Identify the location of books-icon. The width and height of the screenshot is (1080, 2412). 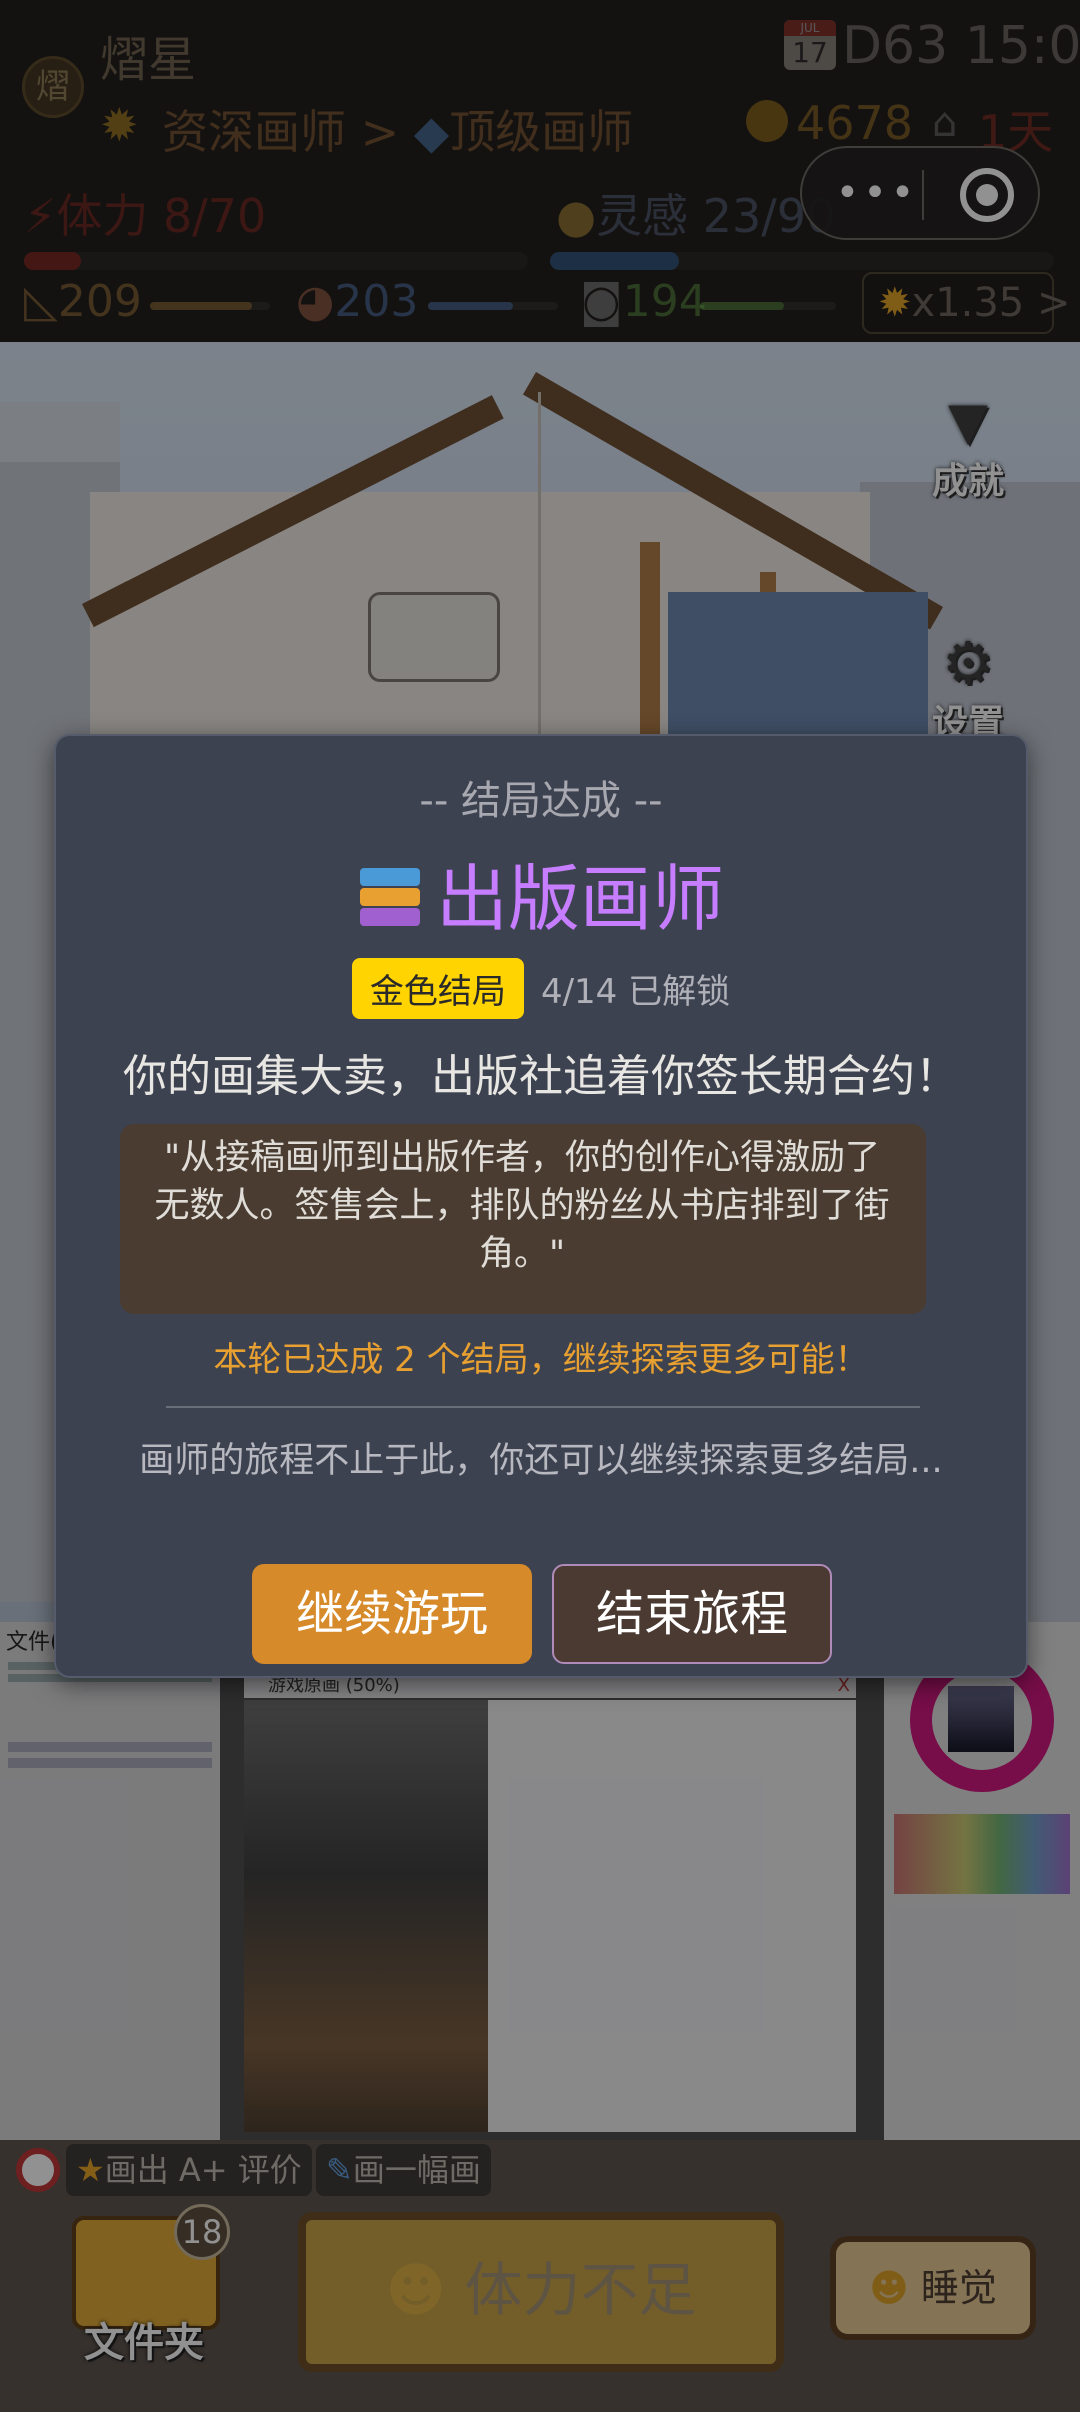
(390, 898).